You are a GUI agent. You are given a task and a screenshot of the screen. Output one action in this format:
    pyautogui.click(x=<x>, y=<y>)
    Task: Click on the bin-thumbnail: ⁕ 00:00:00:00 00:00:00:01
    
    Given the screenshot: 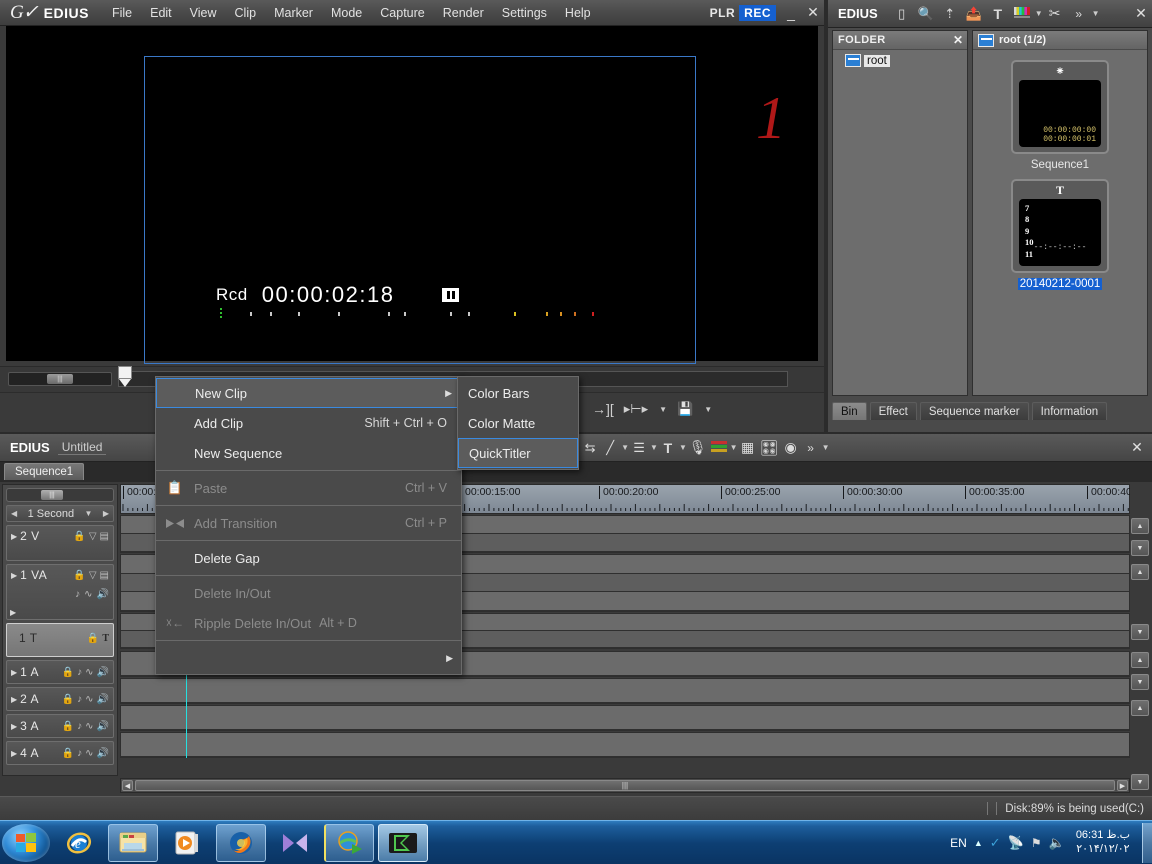 What is the action you would take?
    pyautogui.click(x=1060, y=107)
    